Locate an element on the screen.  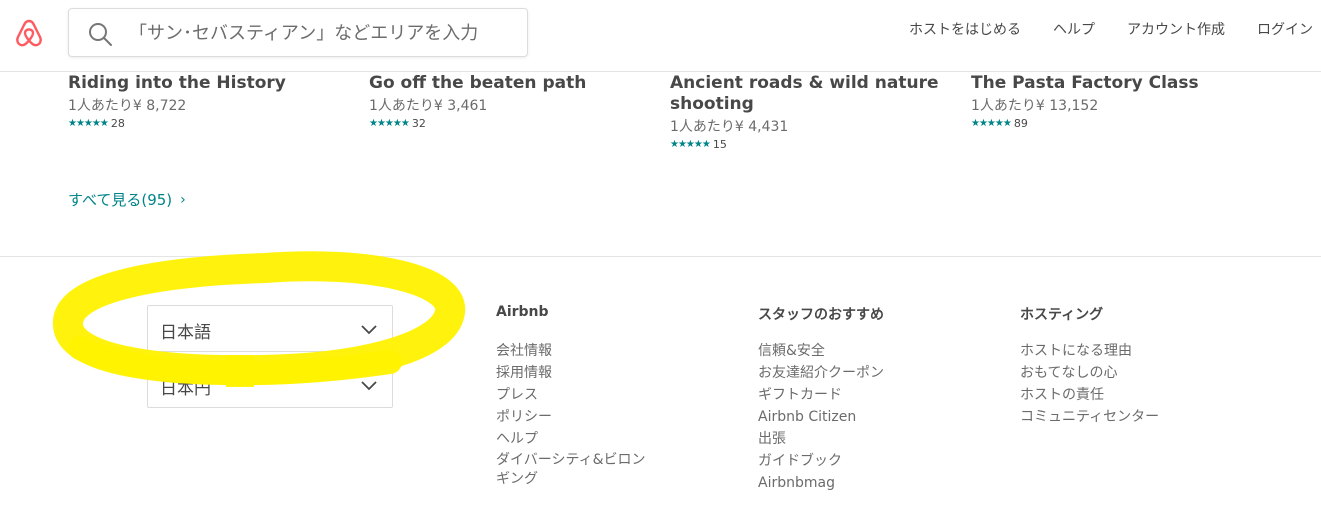
top-nav: ホストをはじめる ヘルプ アカウント作成 ログイン is located at coordinates (1095, 29).